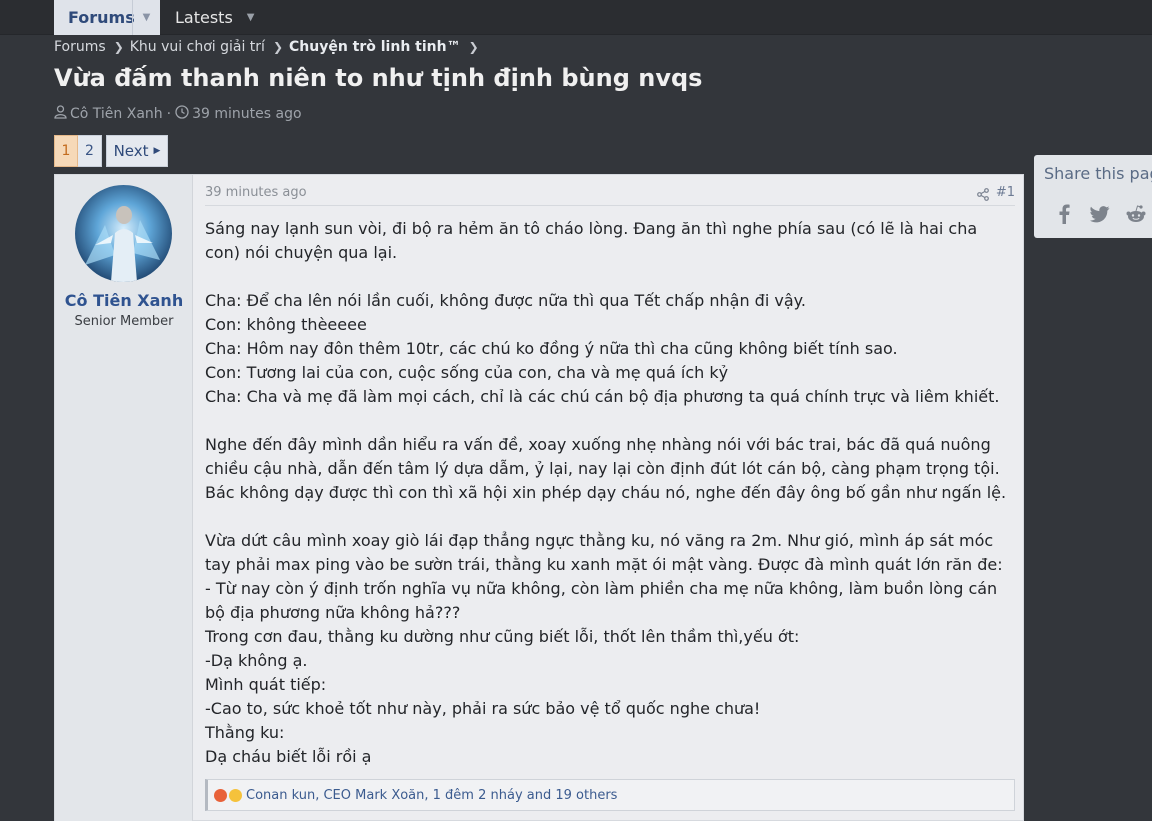 The height and width of the screenshot is (821, 1152). What do you see at coordinates (124, 498) in the screenshot?
I see `post-user-panel: Cô Tiên Xanh Senior Member` at bounding box center [124, 498].